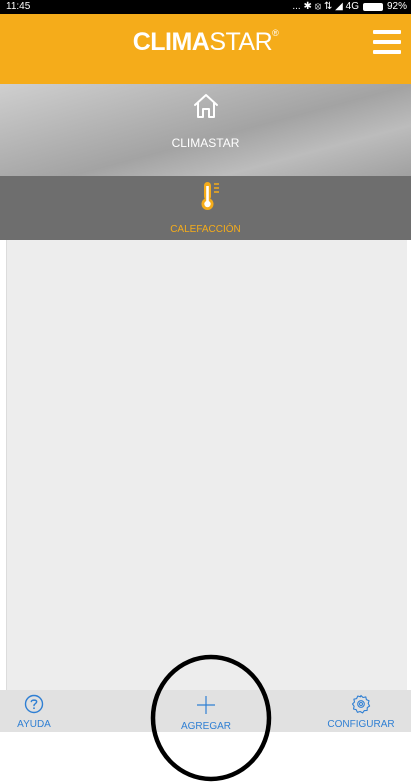  What do you see at coordinates (34, 704) in the screenshot?
I see `help-circle-icon` at bounding box center [34, 704].